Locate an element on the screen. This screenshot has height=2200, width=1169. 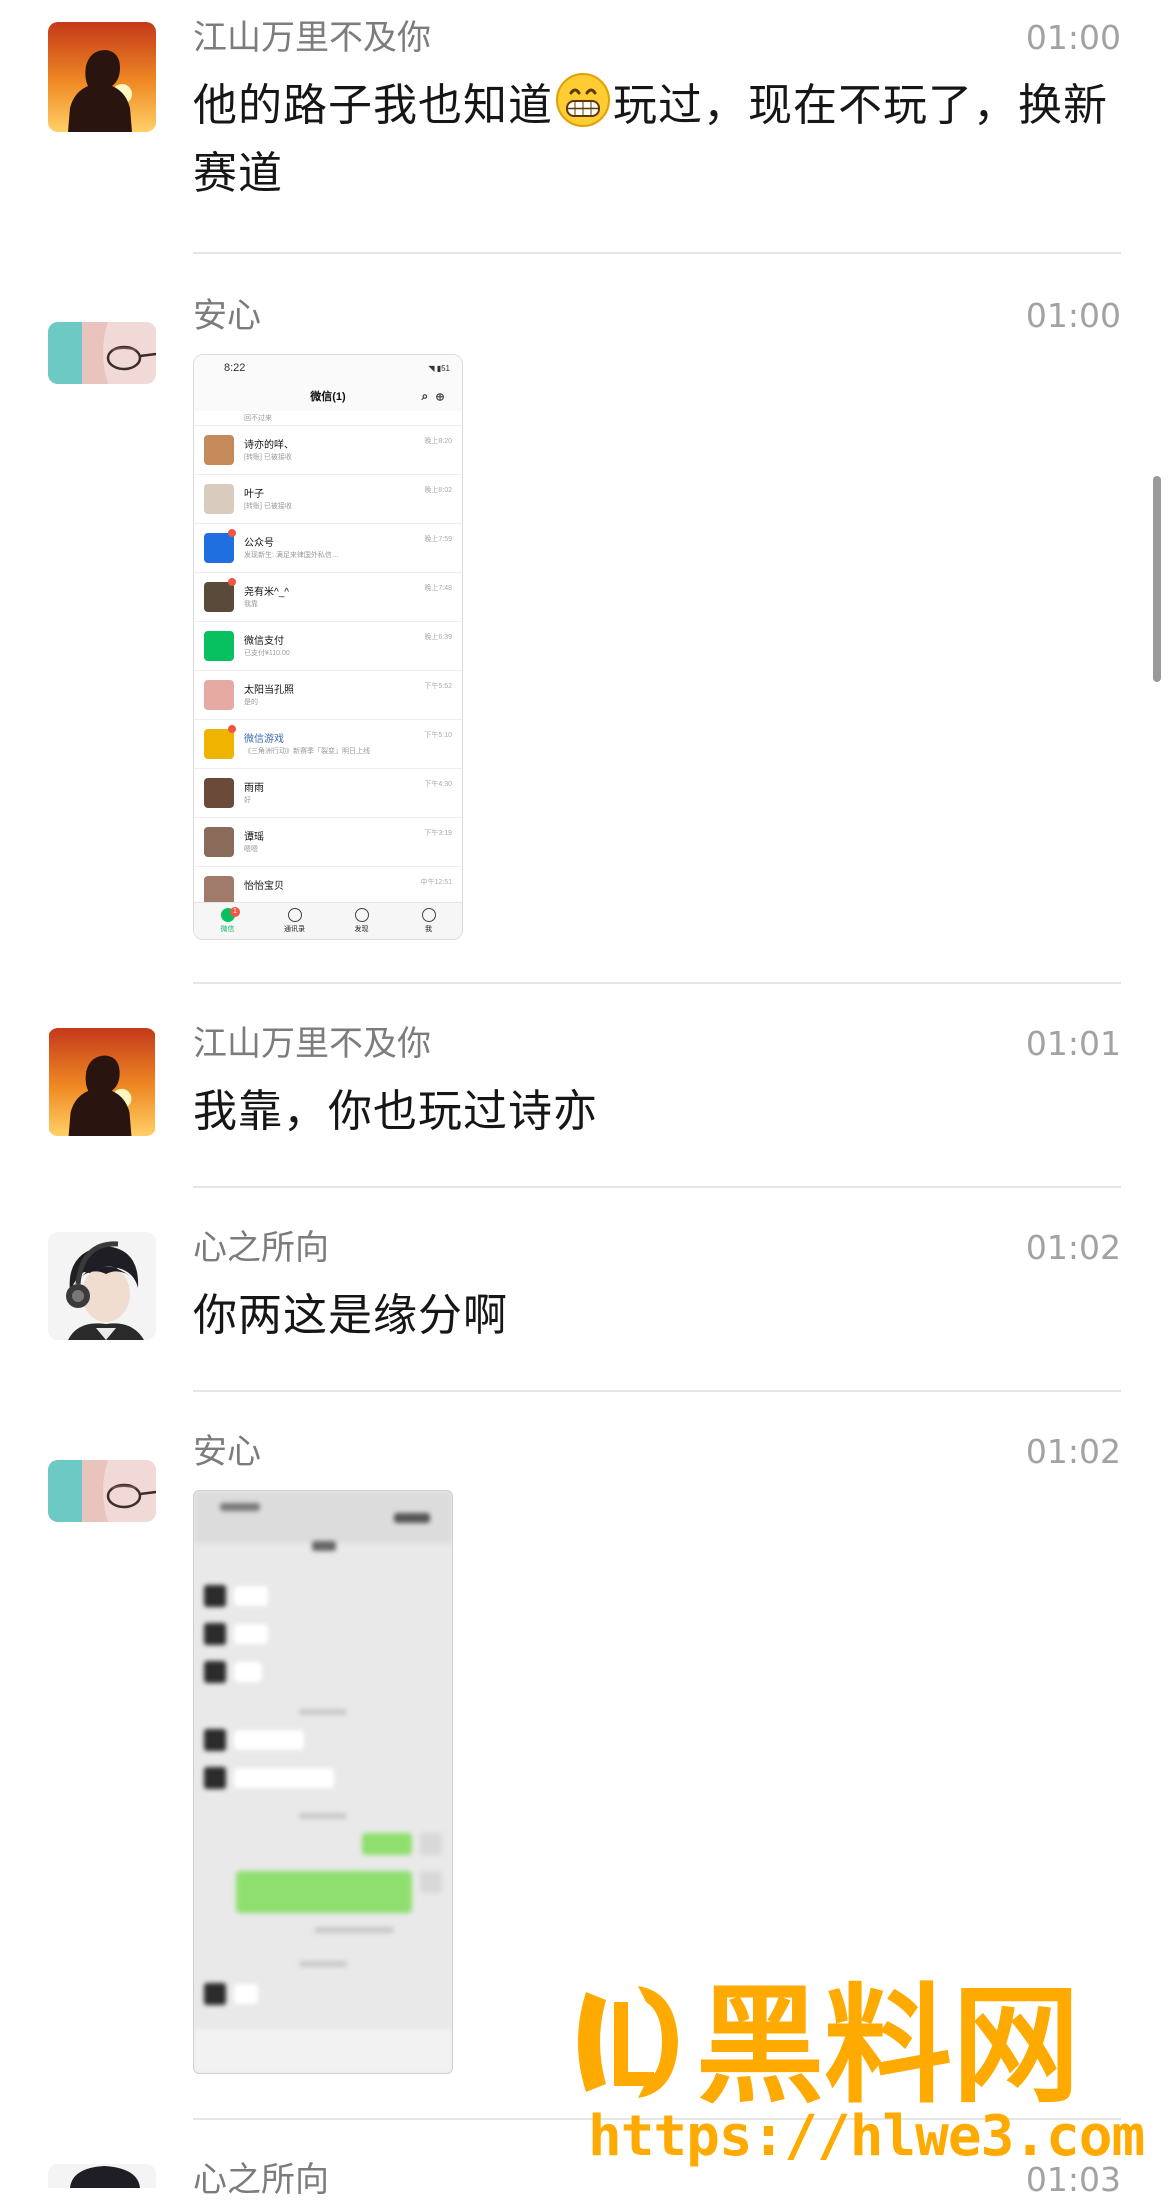
tab-label-contacts: 通讯录 is located at coordinates (294, 929).